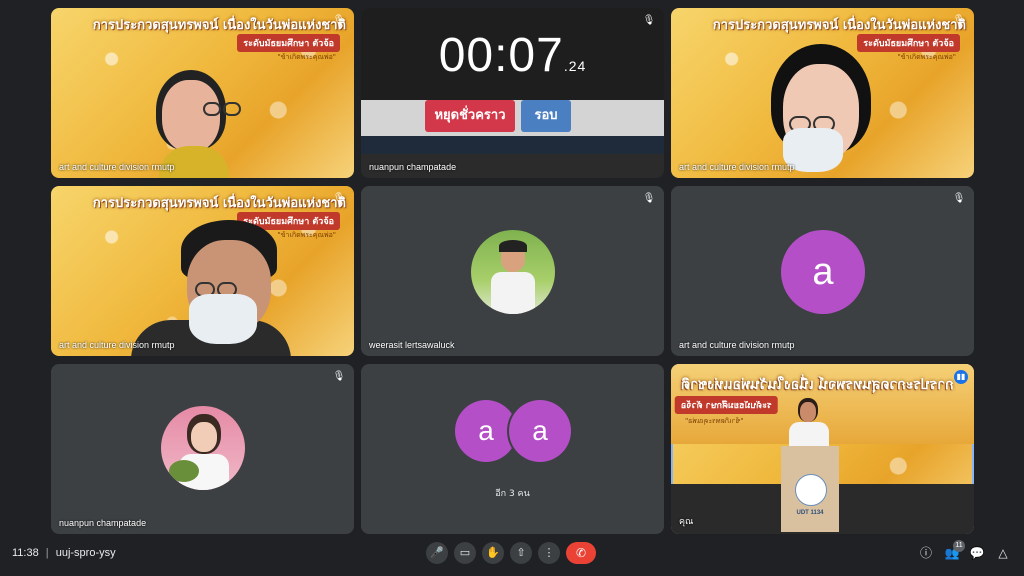  I want to click on camera-button: ▭, so click(465, 553).